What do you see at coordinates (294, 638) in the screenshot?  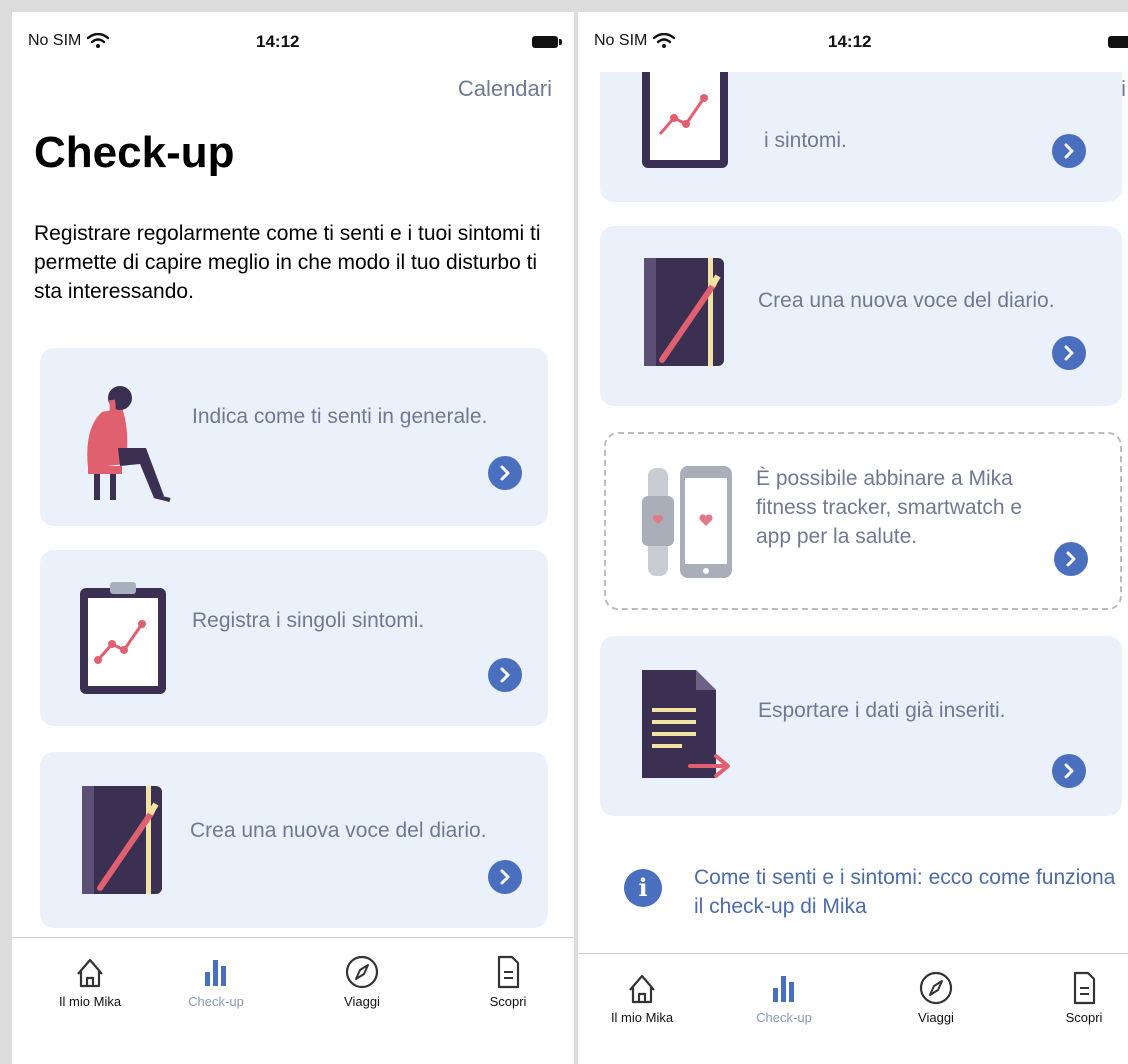 I see `card-register-symptoms: Registra i singoli sintomi.` at bounding box center [294, 638].